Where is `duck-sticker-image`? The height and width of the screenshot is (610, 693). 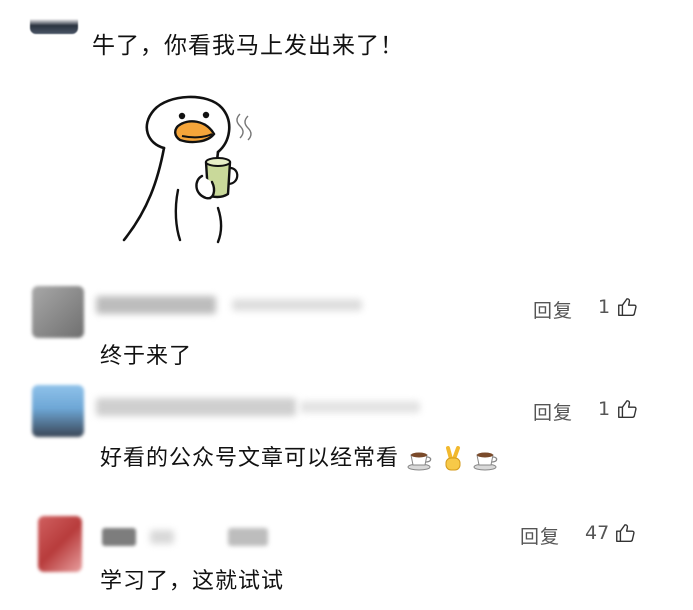
duck-sticker-image is located at coordinates (198, 167).